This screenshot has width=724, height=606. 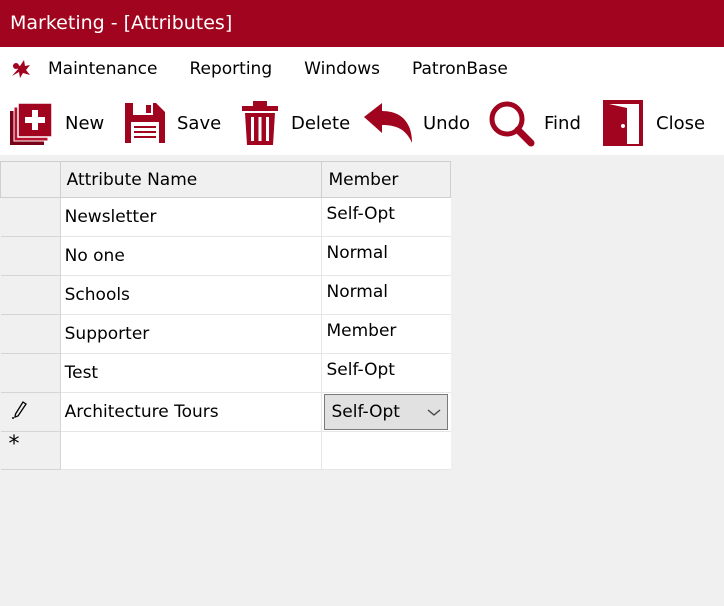 I want to click on attribute-name-cell: Supporter, so click(x=191, y=334).